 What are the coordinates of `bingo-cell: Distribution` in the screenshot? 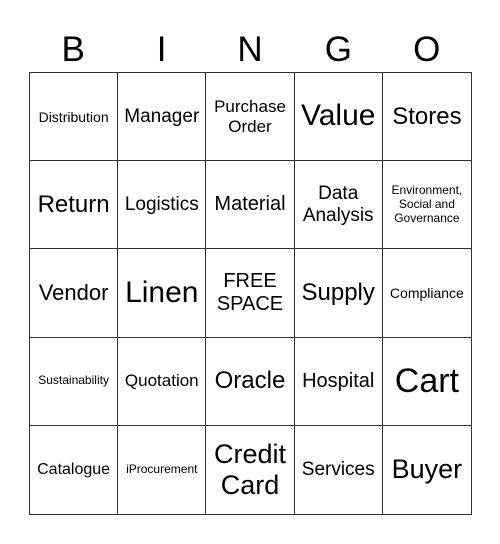 It's located at (74, 117).